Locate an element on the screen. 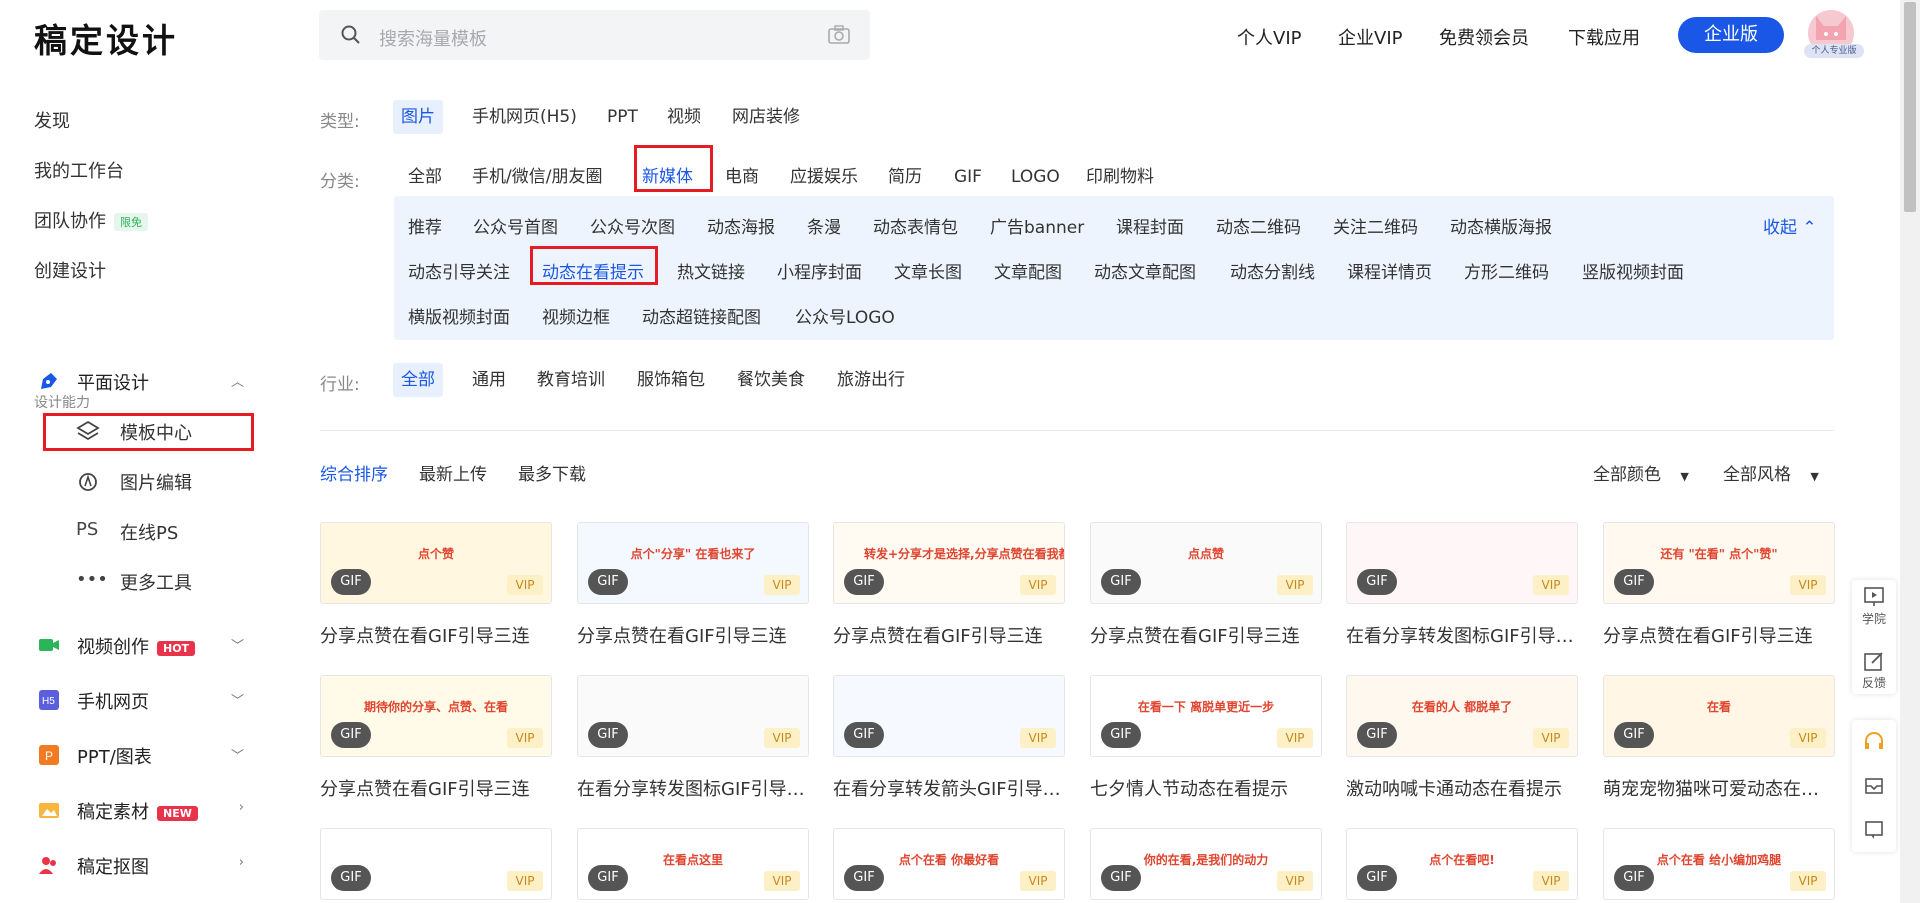  support-button is located at coordinates (1874, 742).